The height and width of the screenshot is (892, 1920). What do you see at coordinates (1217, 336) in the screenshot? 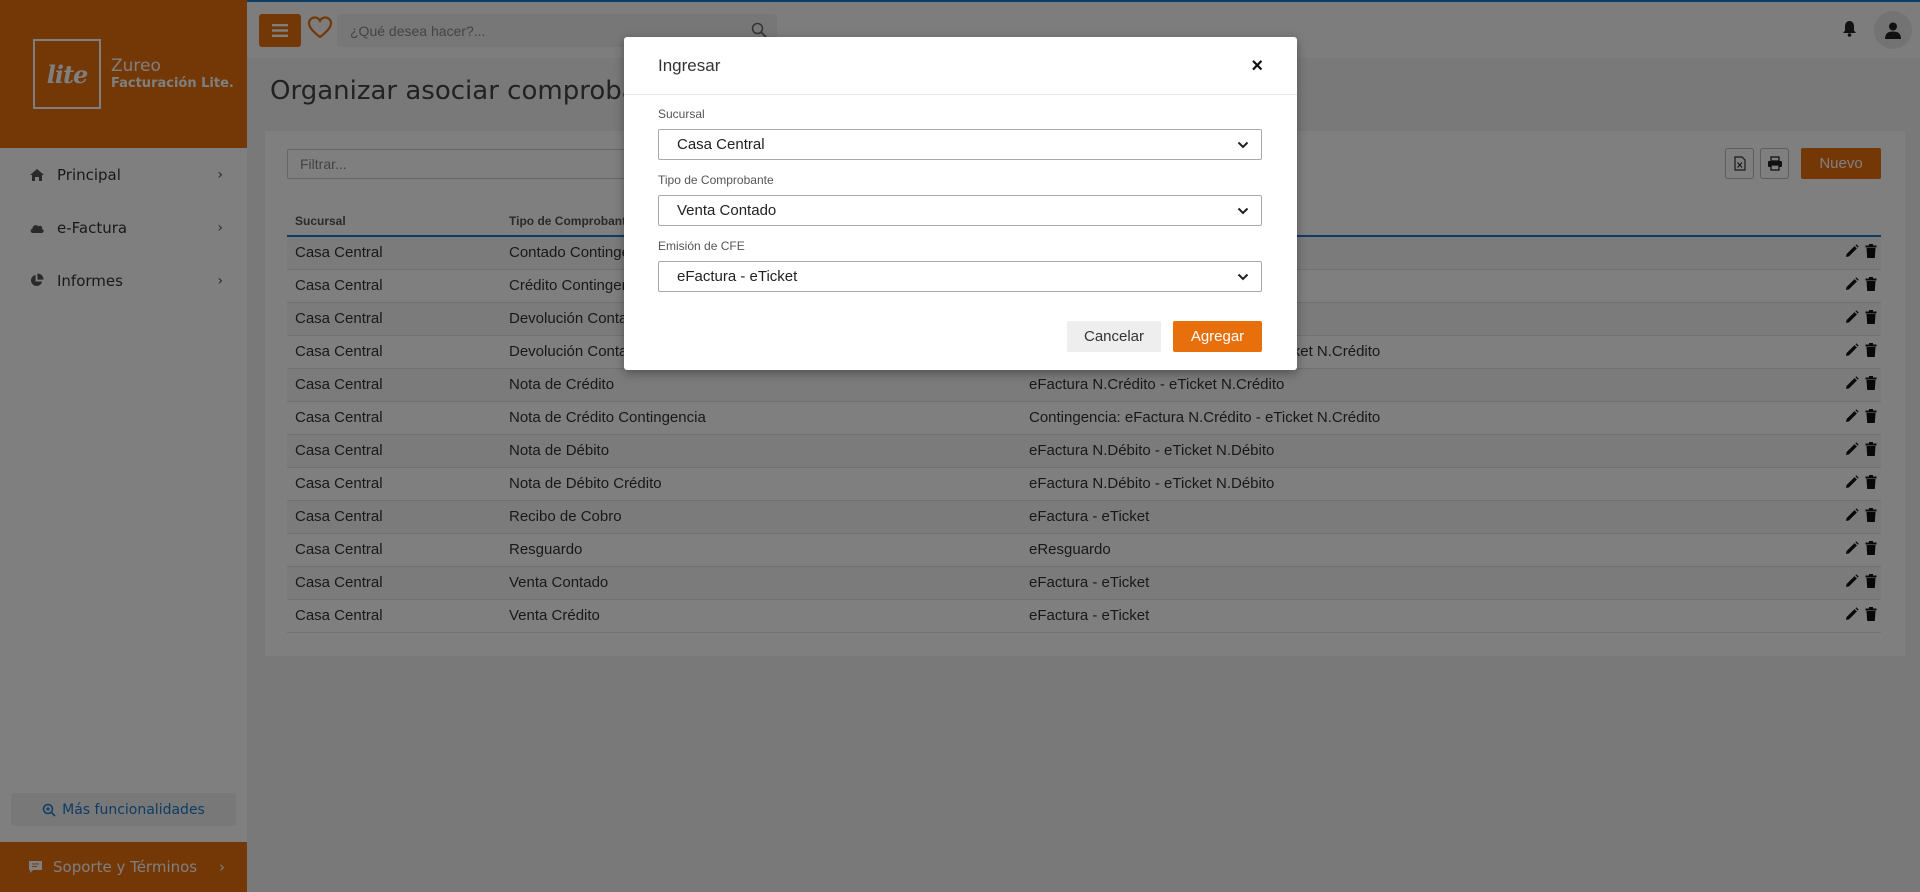
I see `add-button: Agregar` at bounding box center [1217, 336].